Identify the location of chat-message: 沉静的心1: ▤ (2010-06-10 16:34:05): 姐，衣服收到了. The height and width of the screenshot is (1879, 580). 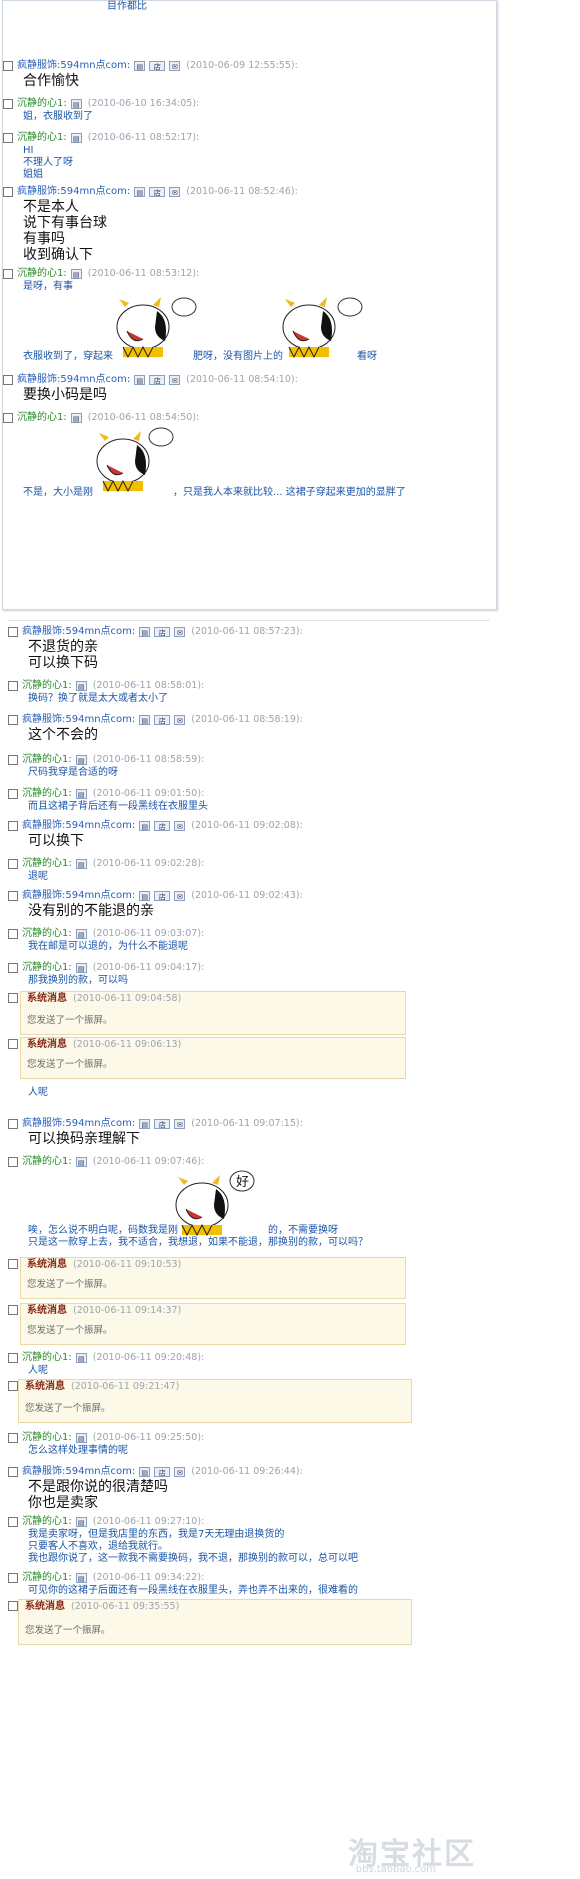
(249, 110).